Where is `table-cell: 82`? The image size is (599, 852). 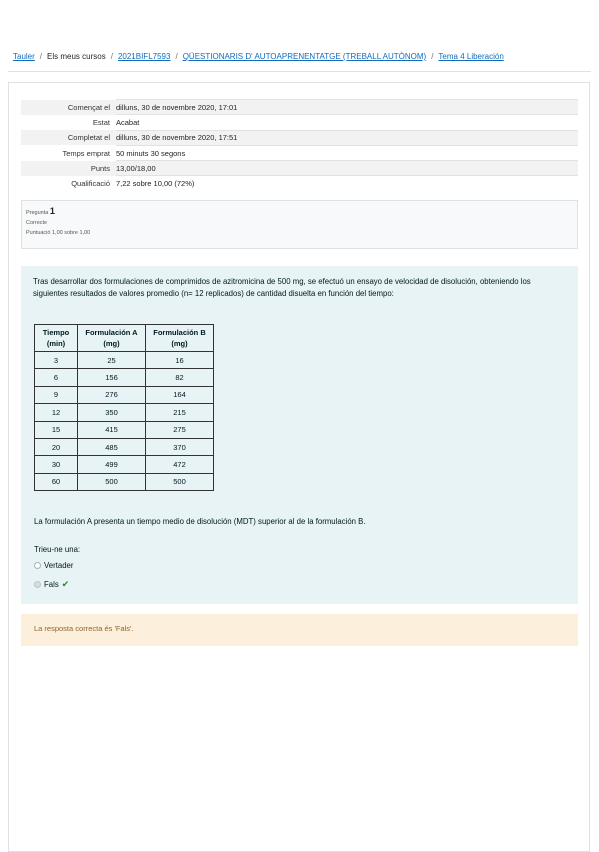
table-cell: 82 is located at coordinates (179, 377).